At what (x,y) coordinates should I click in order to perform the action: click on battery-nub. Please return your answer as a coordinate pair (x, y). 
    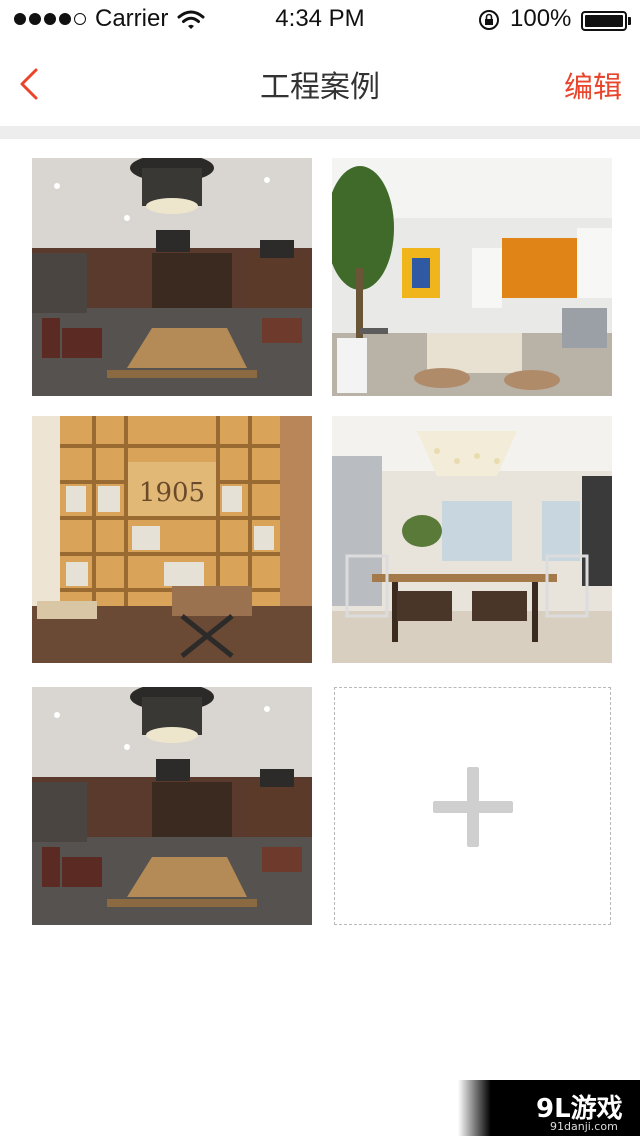
    Looking at the image, I should click on (629, 21).